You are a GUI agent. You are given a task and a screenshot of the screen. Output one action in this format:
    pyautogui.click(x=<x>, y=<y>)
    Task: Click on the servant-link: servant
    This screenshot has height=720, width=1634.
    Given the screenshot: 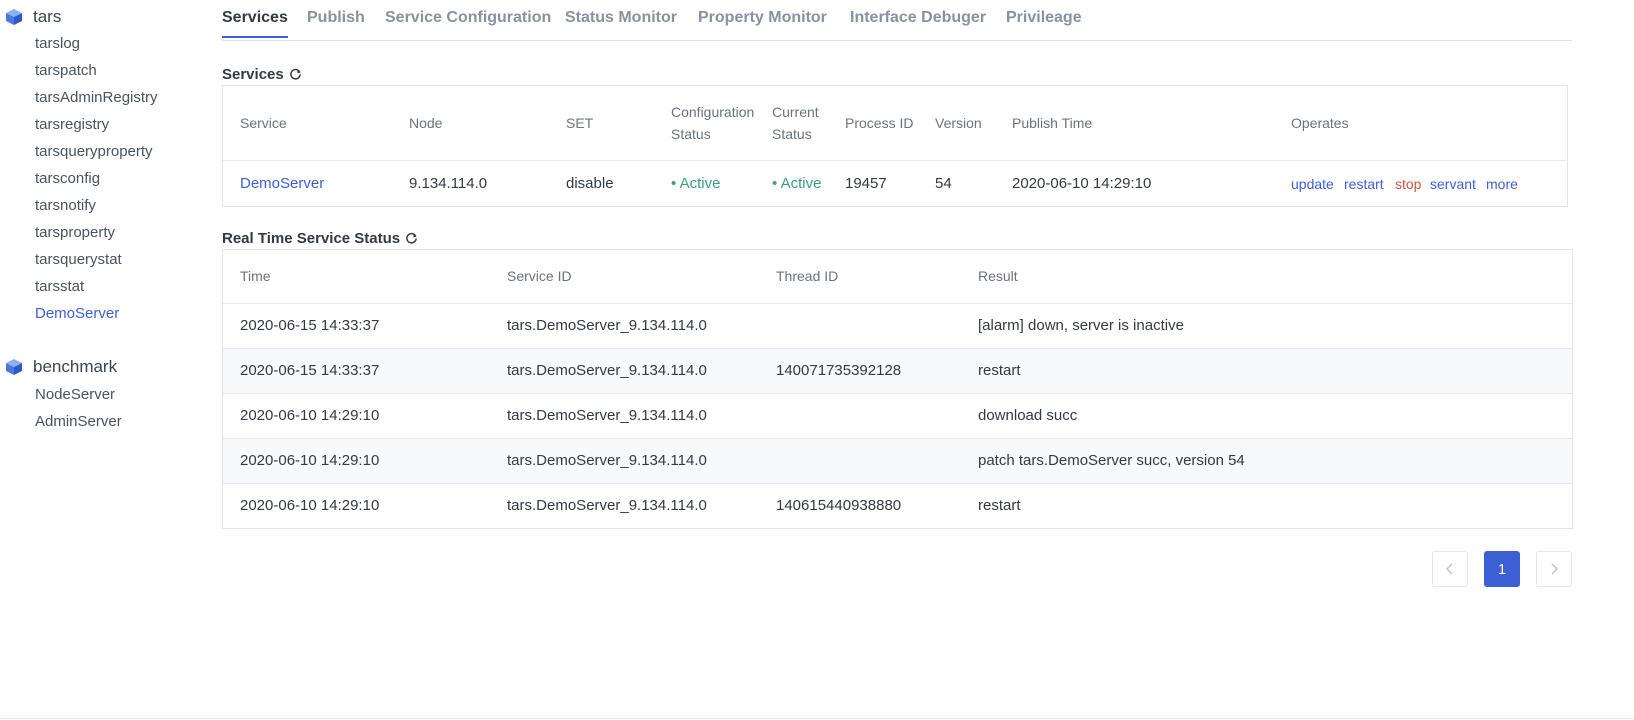 What is the action you would take?
    pyautogui.click(x=1453, y=184)
    